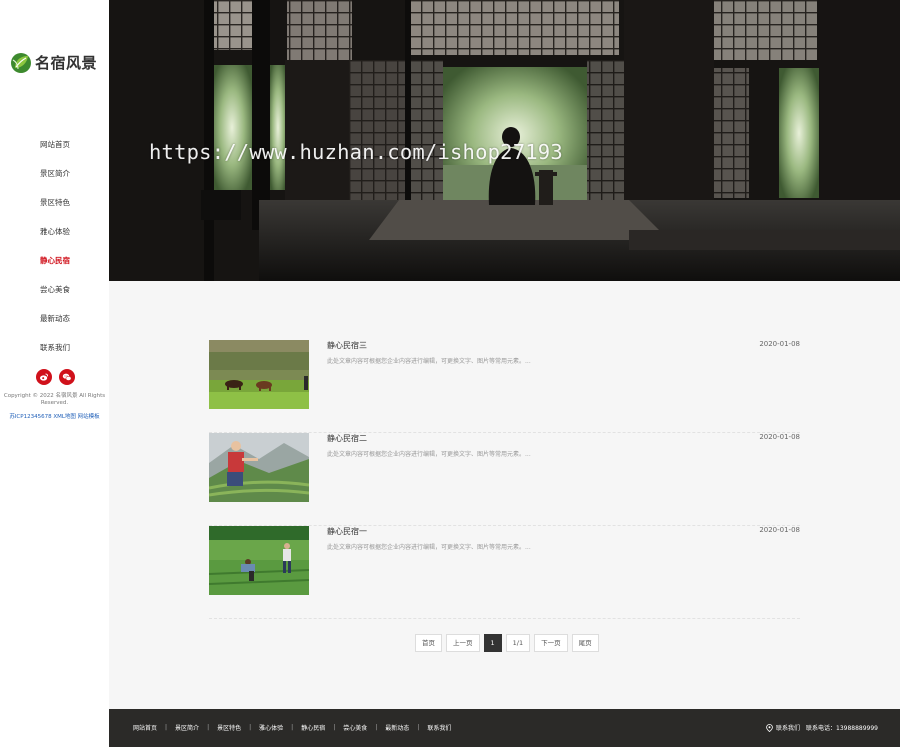 This screenshot has height=747, width=900. I want to click on wechat-button, so click(67, 377).